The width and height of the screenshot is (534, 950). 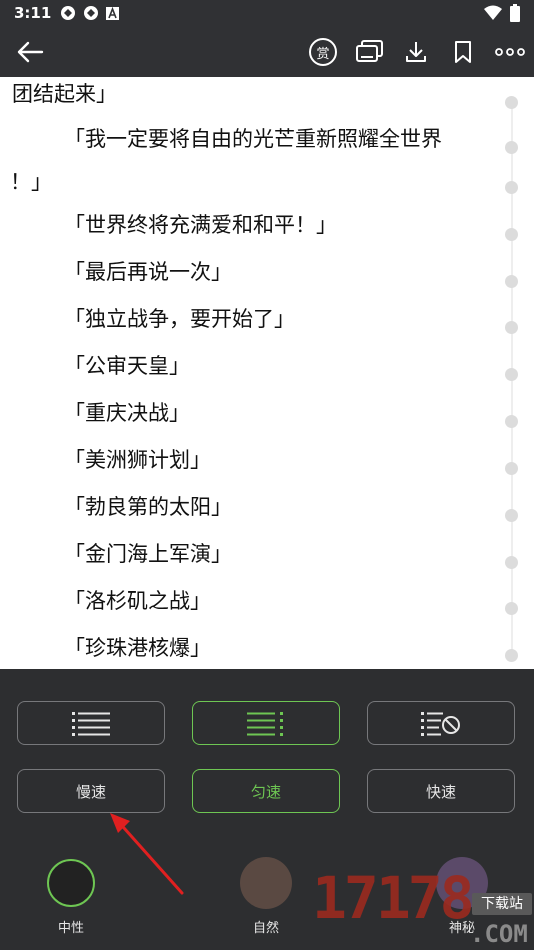 What do you see at coordinates (137, 601) in the screenshot?
I see `text-line: 「洛杉矶之战」` at bounding box center [137, 601].